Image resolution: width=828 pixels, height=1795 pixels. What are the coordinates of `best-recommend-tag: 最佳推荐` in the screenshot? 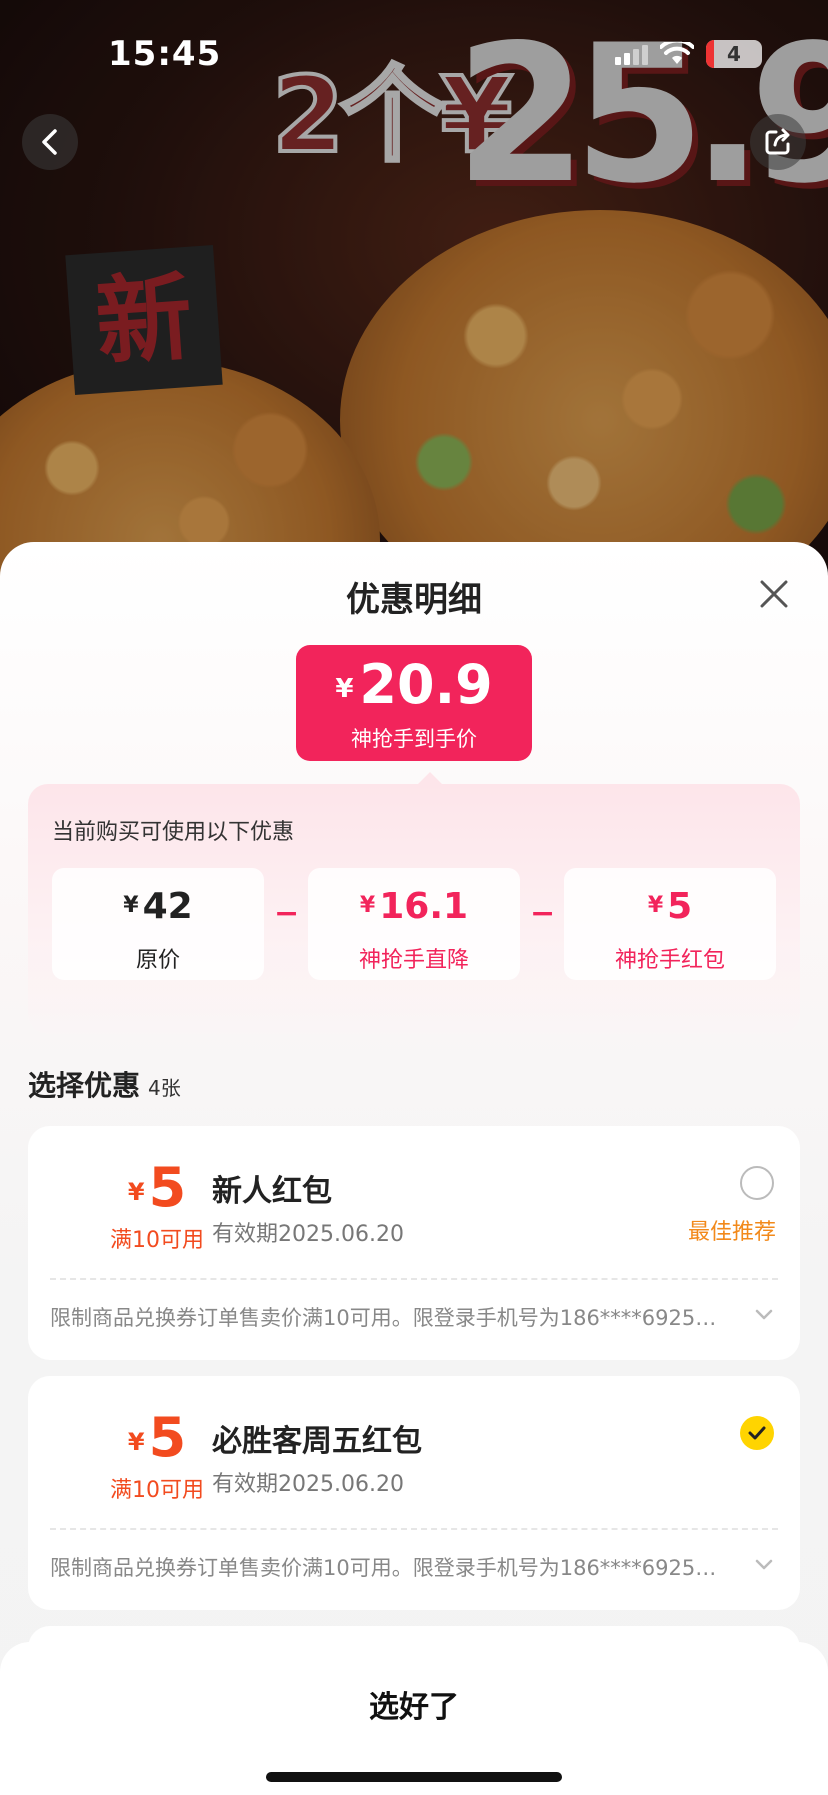 It's located at (731, 1232).